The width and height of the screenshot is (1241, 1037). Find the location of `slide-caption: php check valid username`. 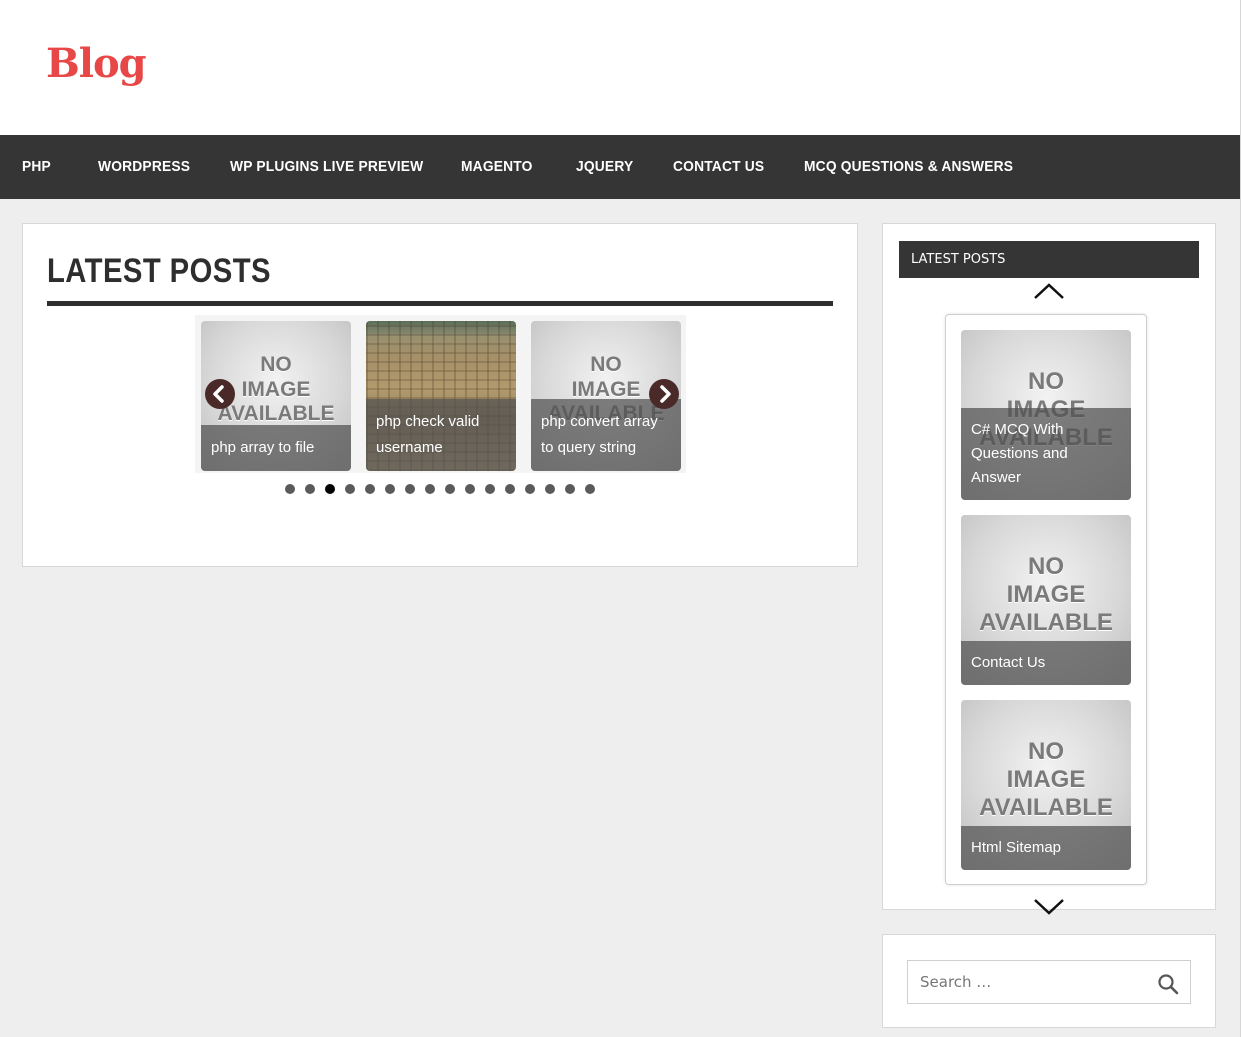

slide-caption: php check valid username is located at coordinates (441, 435).